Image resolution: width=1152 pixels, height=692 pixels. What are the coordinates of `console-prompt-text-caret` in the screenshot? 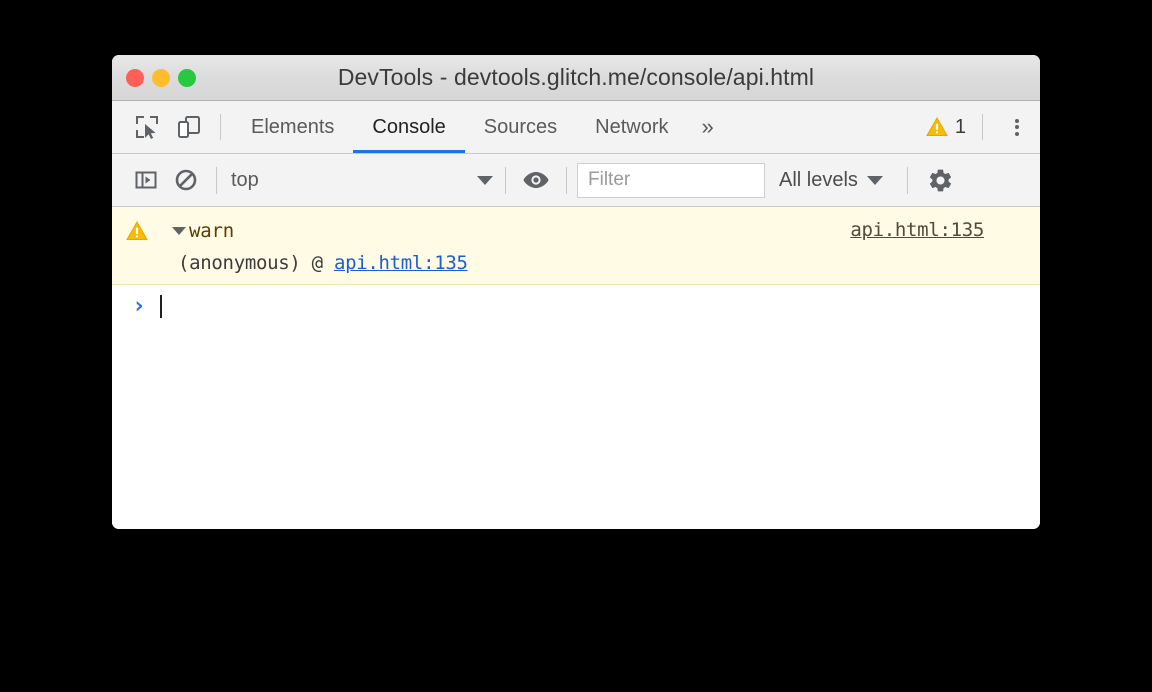 It's located at (161, 306).